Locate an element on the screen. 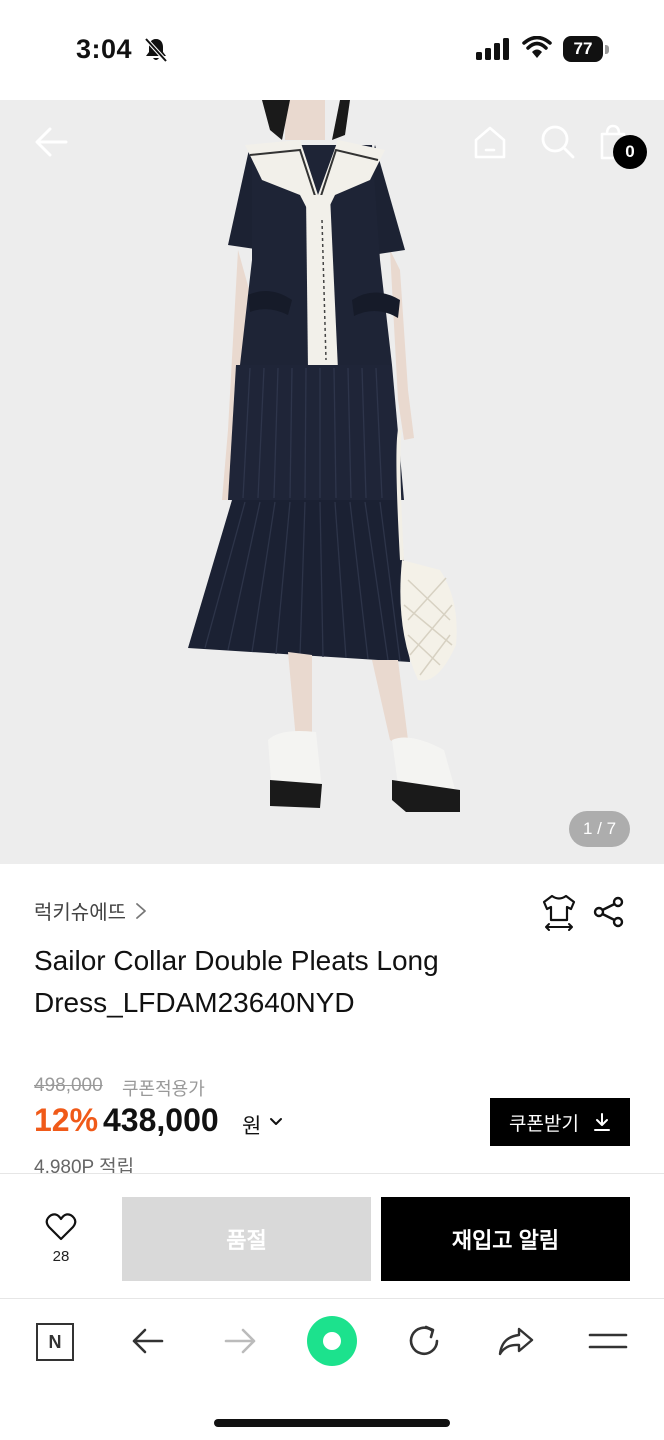 The width and height of the screenshot is (664, 1440). get-coupon-label: 쿠폰받기 is located at coordinates (544, 1124).